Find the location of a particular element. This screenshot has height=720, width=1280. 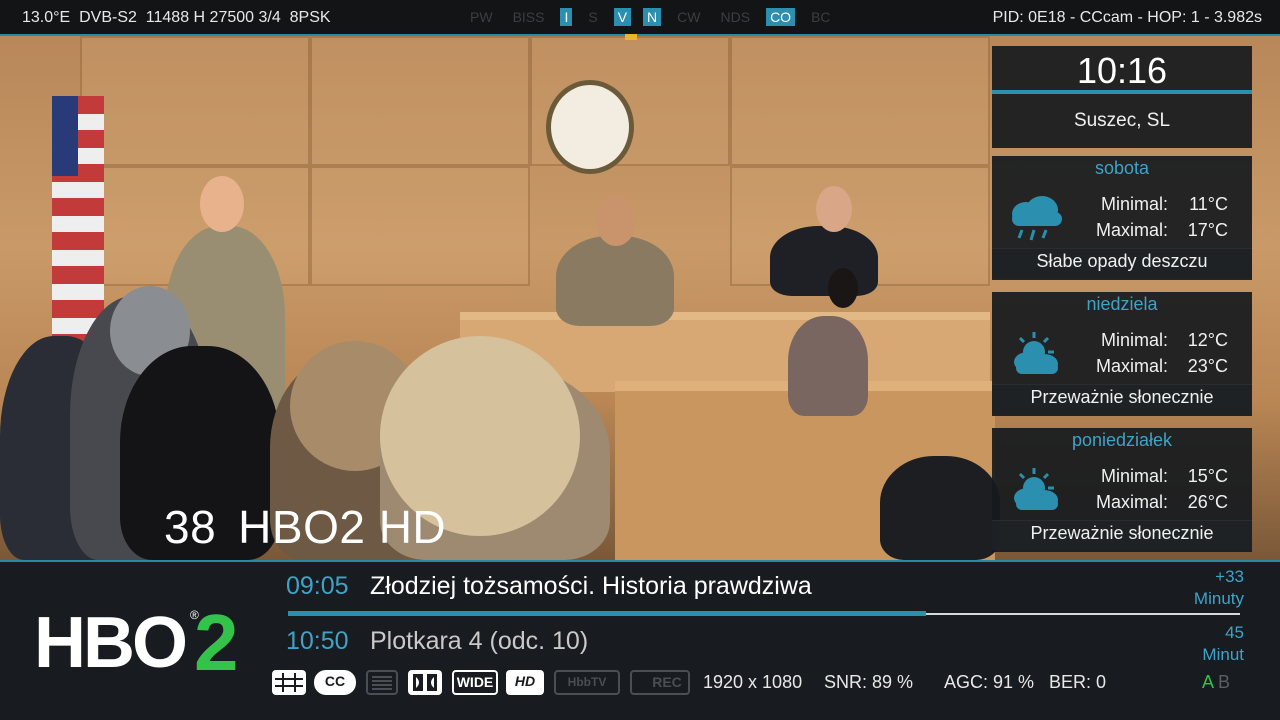

event-progress-fill is located at coordinates (607, 613).